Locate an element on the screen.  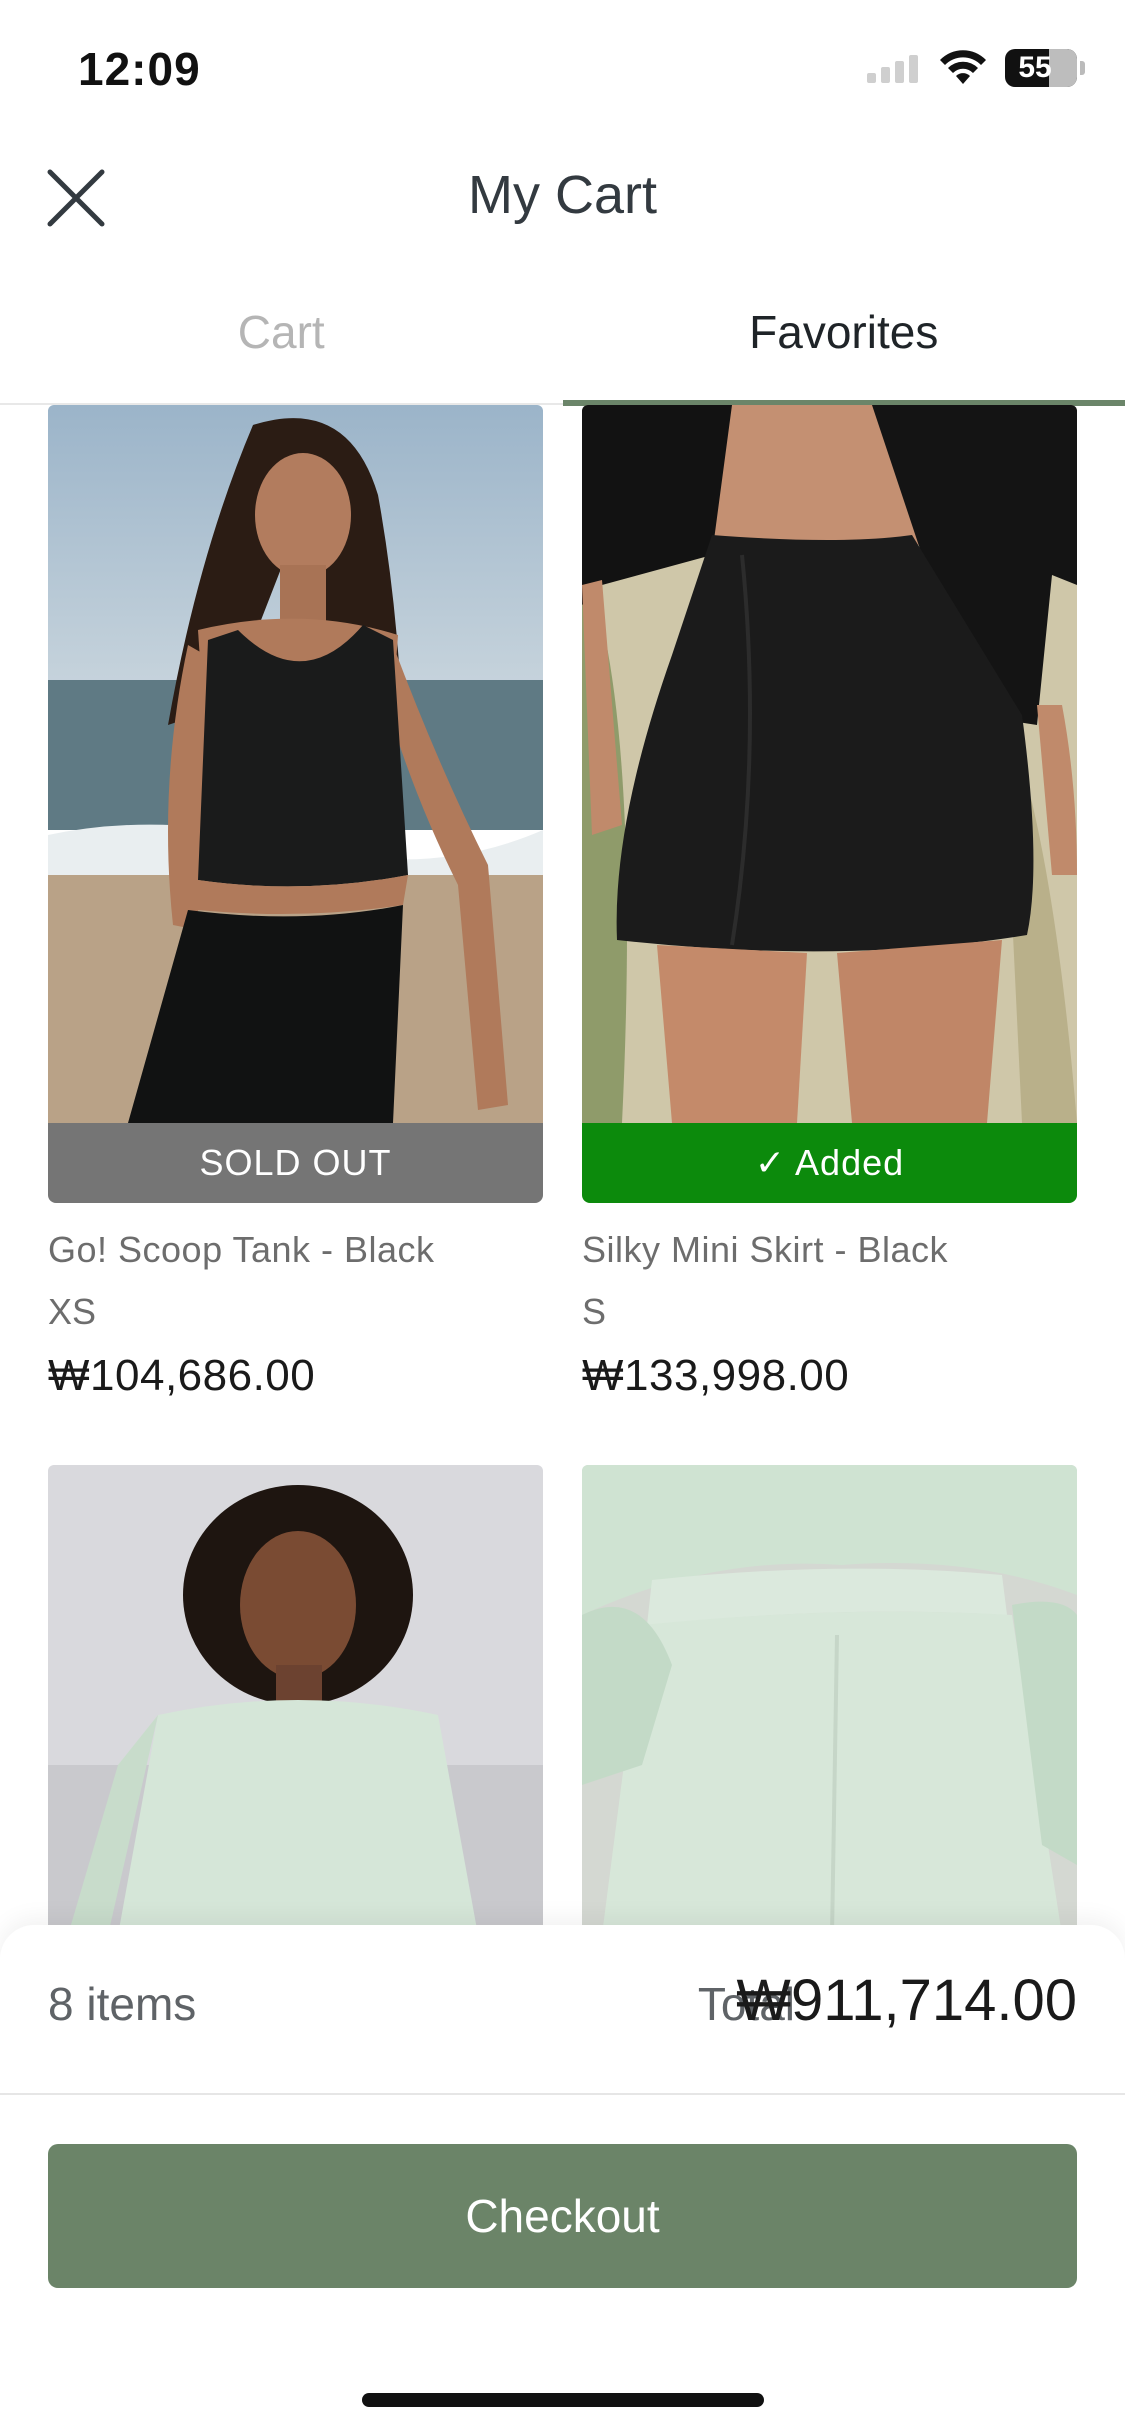
product-size: XS is located at coordinates (72, 1311).